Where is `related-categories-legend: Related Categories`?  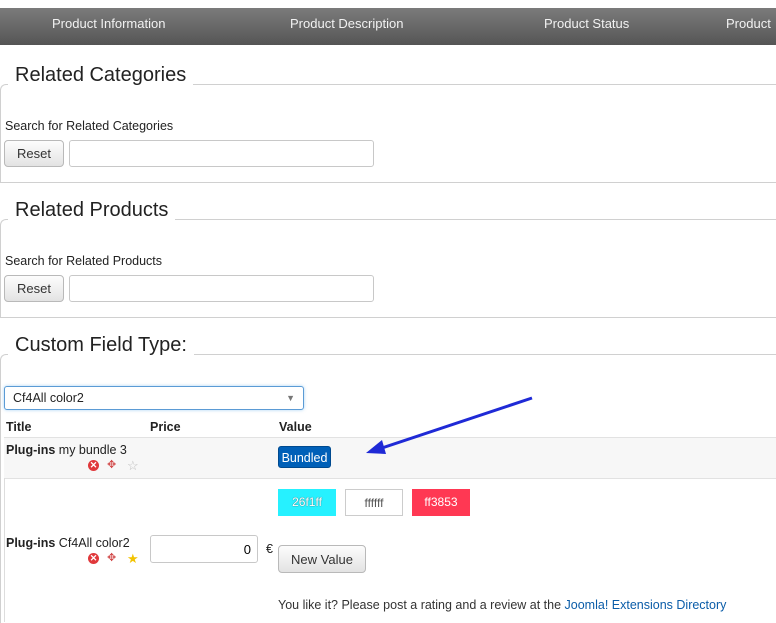 related-categories-legend: Related Categories is located at coordinates (101, 75).